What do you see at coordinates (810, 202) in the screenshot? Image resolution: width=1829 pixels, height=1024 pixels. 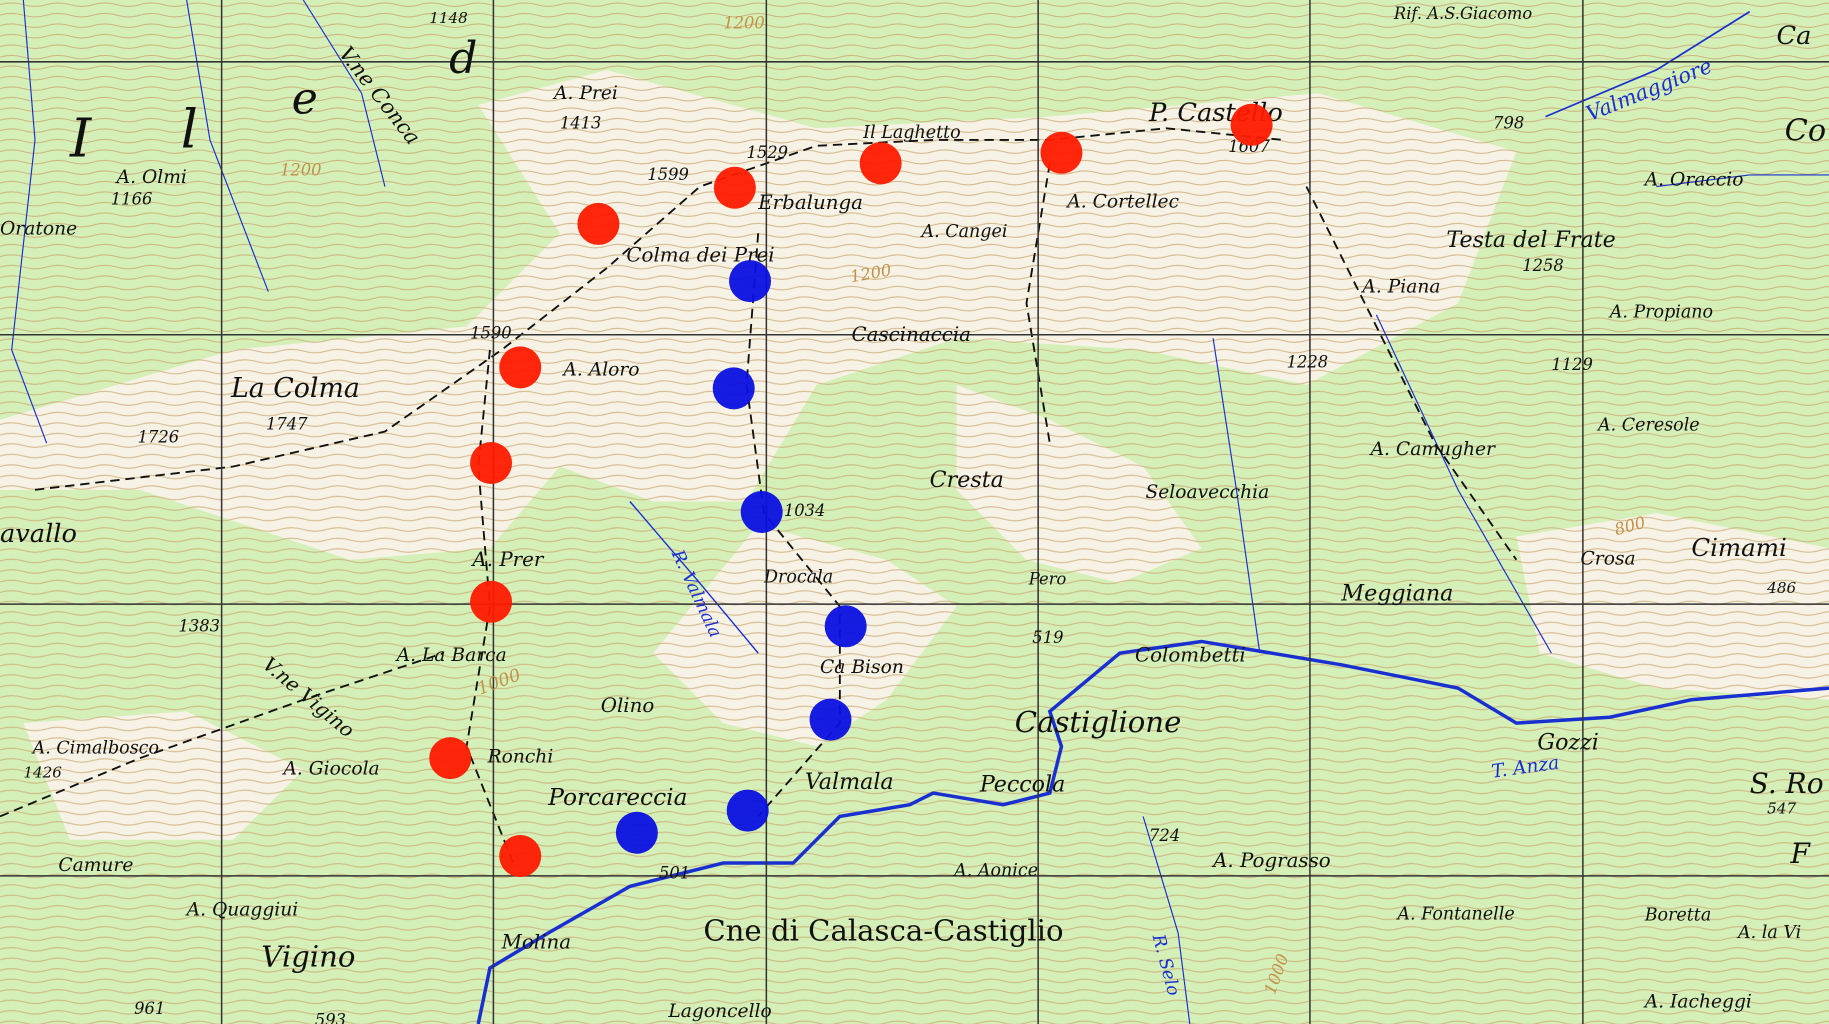 I see `map-label: Erbalunga` at bounding box center [810, 202].